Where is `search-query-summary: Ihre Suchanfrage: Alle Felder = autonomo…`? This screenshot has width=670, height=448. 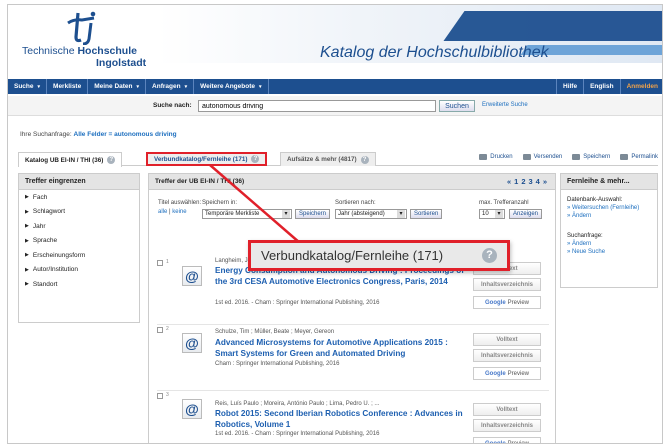
search-query-summary: Ihre Suchanfrage: Alle Felder = autonomo… is located at coordinates (98, 134).